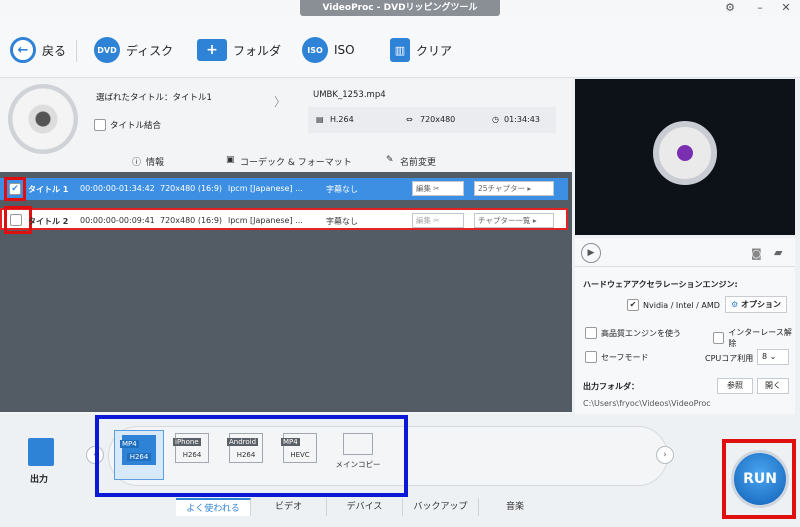 This screenshot has height=527, width=800. What do you see at coordinates (434, 50) in the screenshot?
I see `clear-label: クリア` at bounding box center [434, 50].